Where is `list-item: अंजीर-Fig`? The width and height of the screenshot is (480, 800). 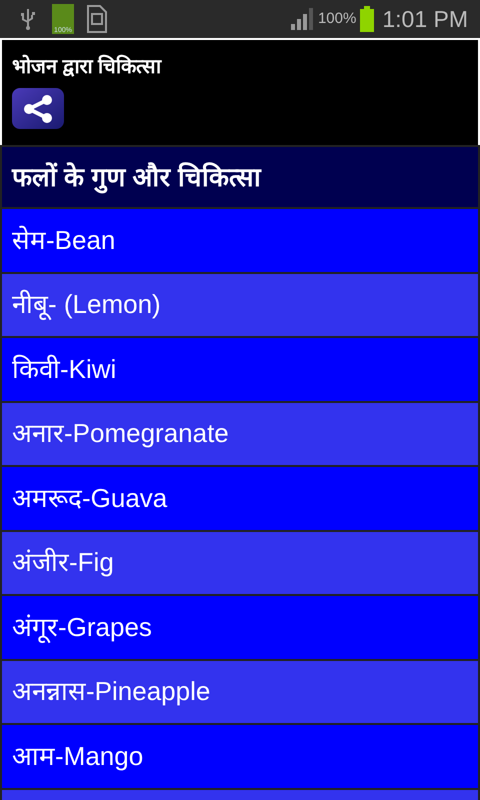 list-item: अंजीर-Fig is located at coordinates (240, 564).